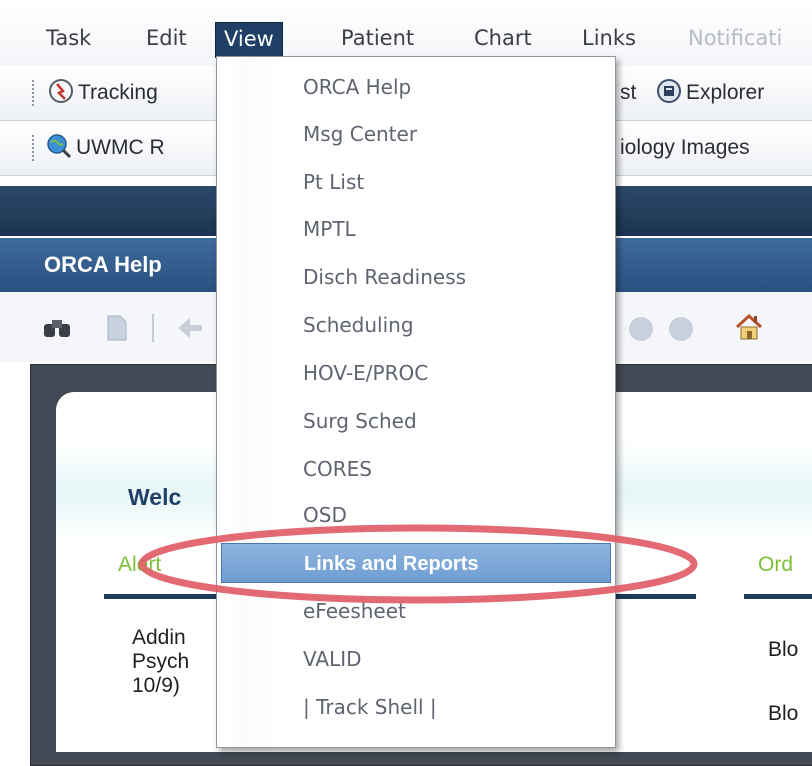 This screenshot has width=812, height=766. What do you see at coordinates (609, 39) in the screenshot?
I see `menu-links: Links` at bounding box center [609, 39].